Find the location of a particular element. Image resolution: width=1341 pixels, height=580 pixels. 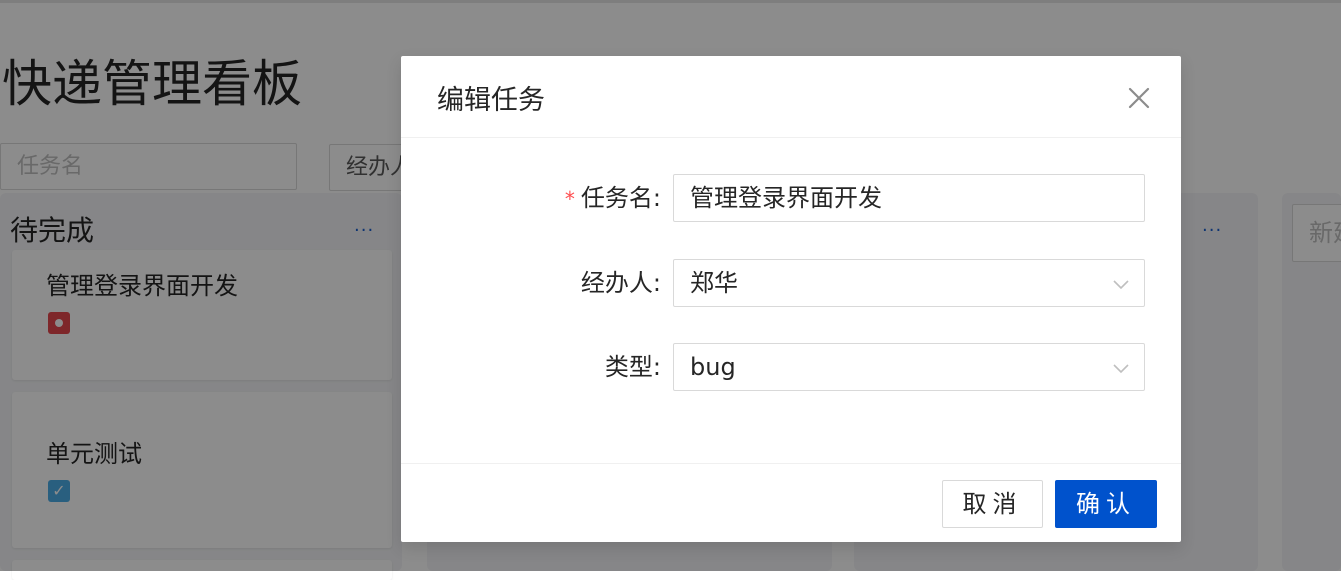

confirm-button: 确认 is located at coordinates (1106, 504).